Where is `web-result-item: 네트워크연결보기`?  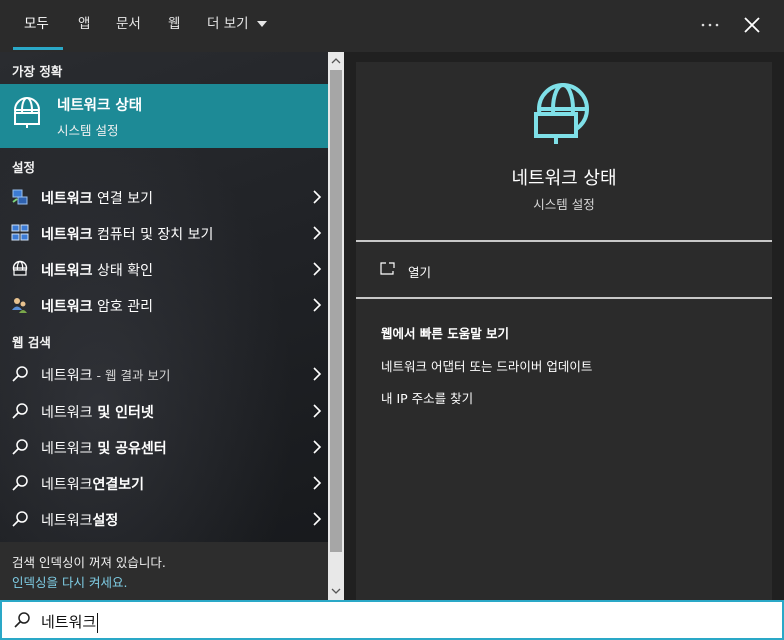 web-result-item: 네트워크연결보기 is located at coordinates (164, 483).